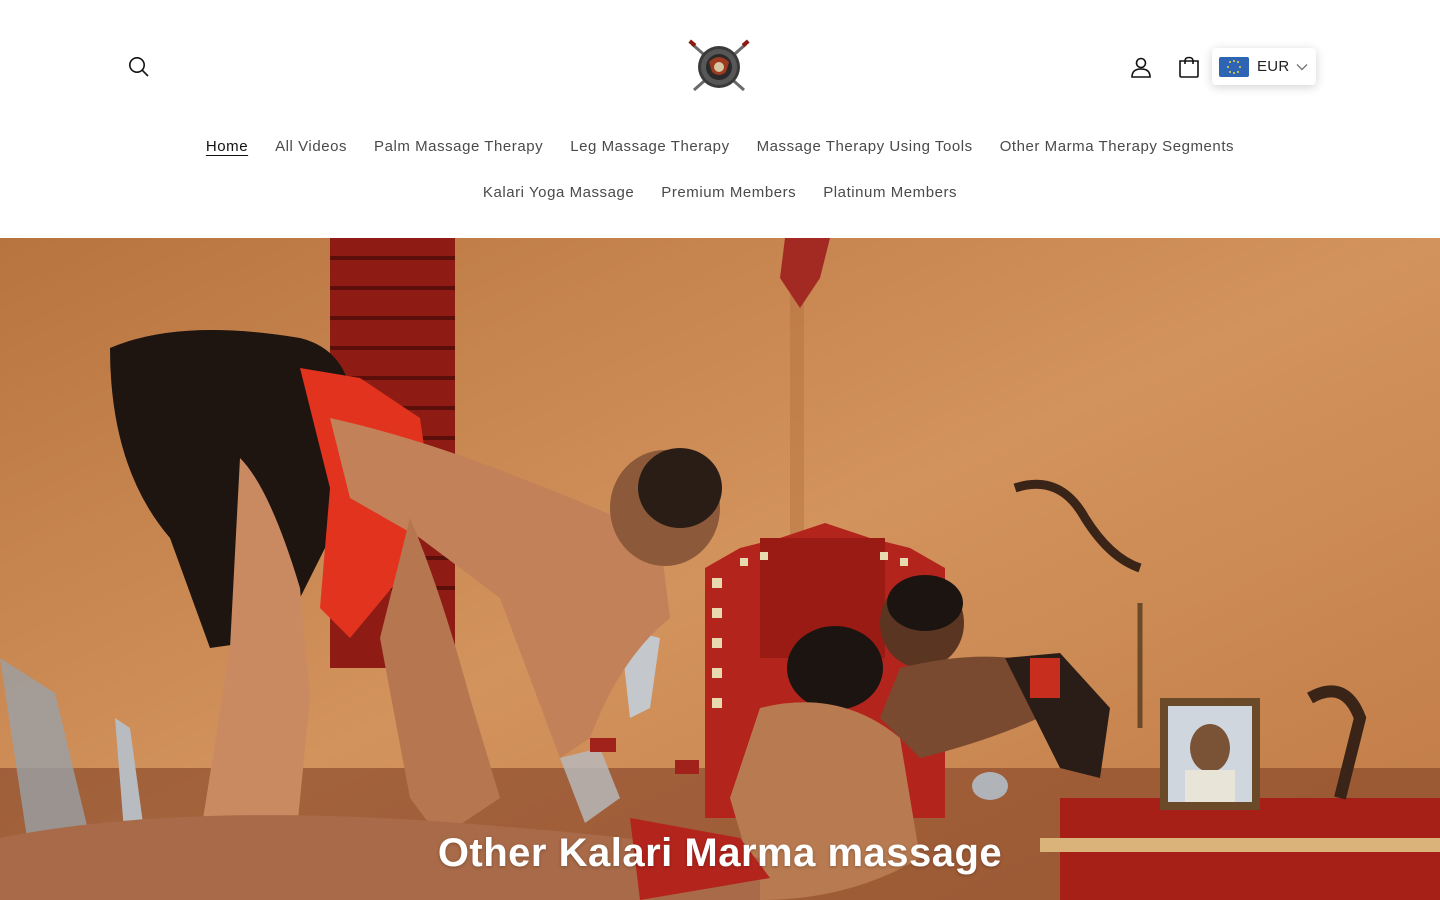  I want to click on nav-link-home: Home, so click(227, 147).